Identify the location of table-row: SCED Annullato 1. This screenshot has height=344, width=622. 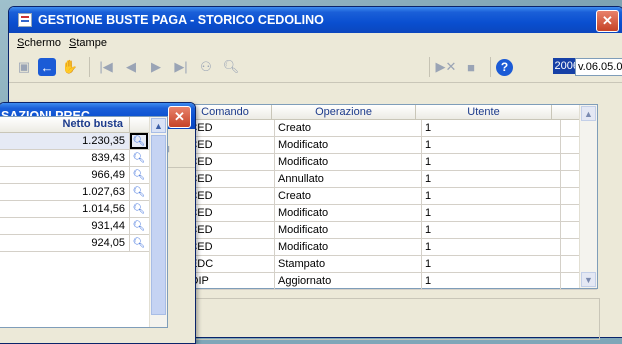
(388, 179).